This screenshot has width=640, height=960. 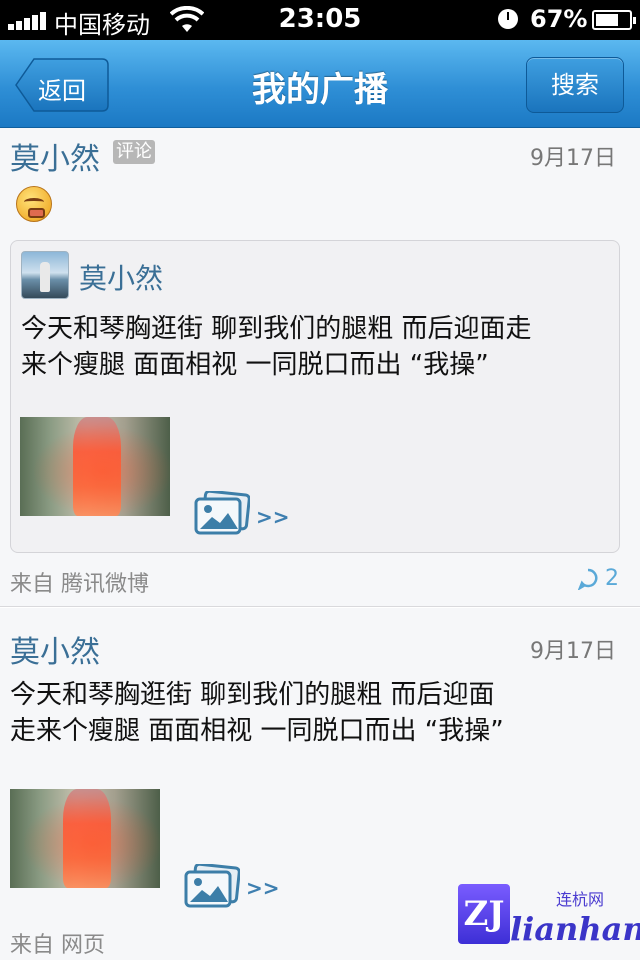 I want to click on battery-percent: 67%, so click(x=559, y=19).